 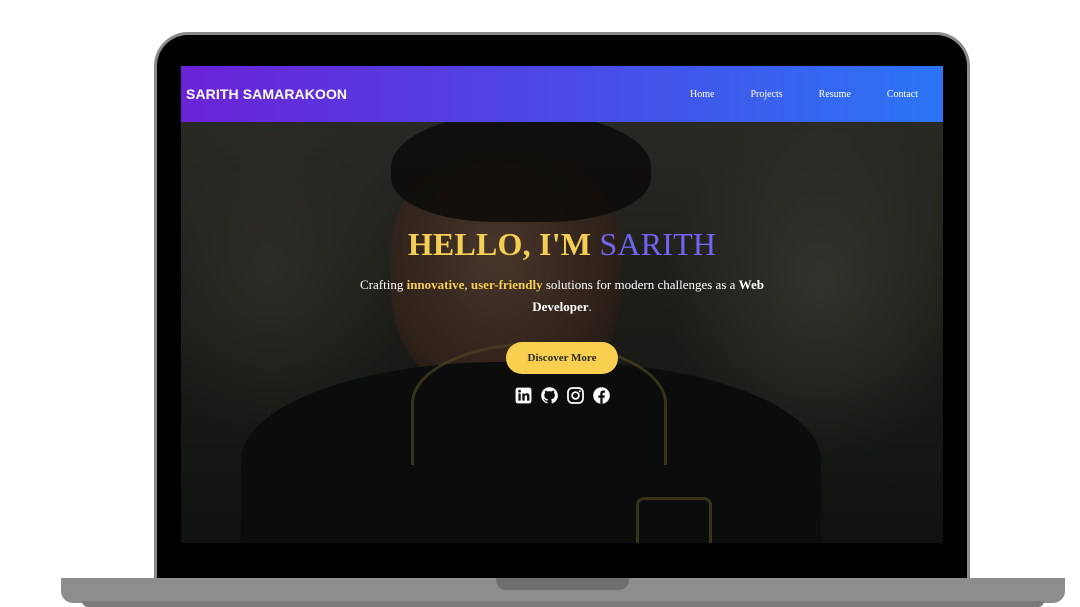 What do you see at coordinates (902, 94) in the screenshot?
I see `nav-link-contact: Contact` at bounding box center [902, 94].